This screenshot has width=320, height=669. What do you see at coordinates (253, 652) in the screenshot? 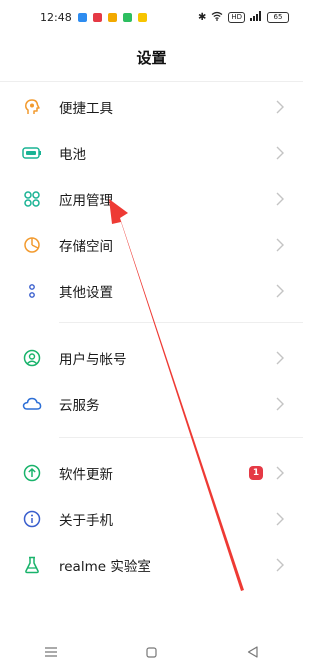
I see `back-nav-button` at bounding box center [253, 652].